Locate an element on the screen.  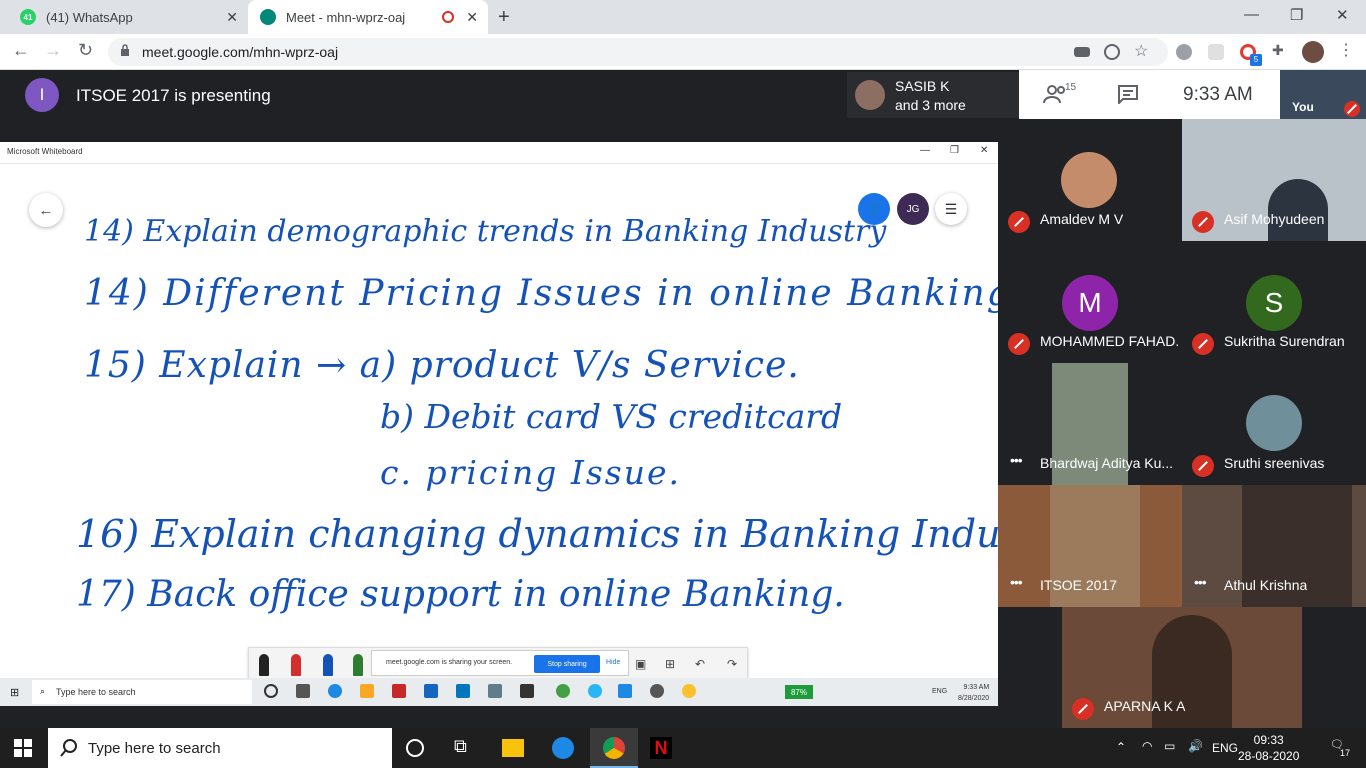
participant-avatar: S is located at coordinates (1274, 303).